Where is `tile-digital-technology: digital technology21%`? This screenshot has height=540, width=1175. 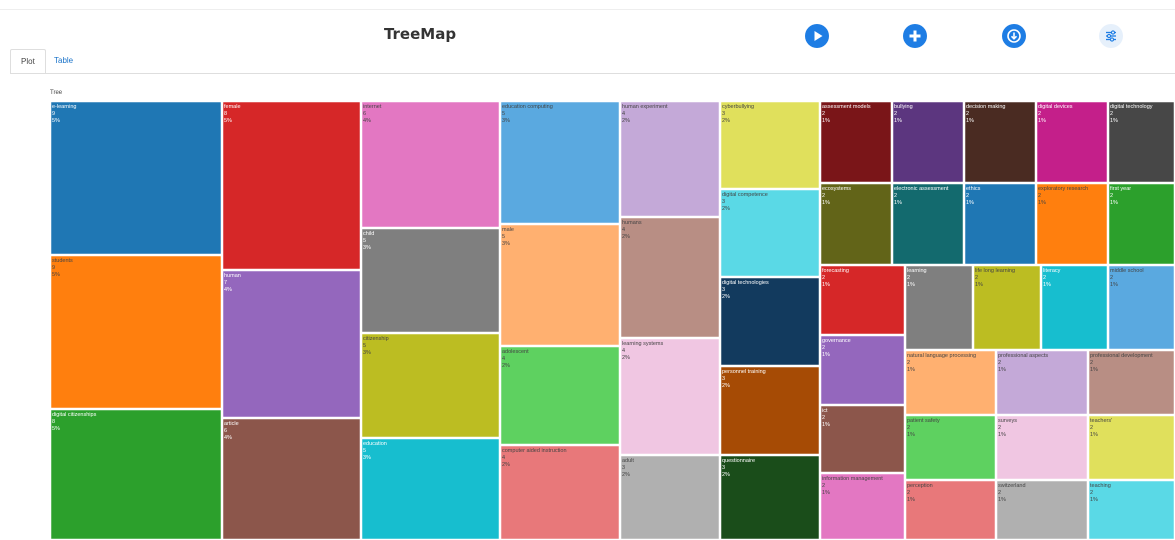
tile-digital-technology: digital technology21% is located at coordinates (1141, 142).